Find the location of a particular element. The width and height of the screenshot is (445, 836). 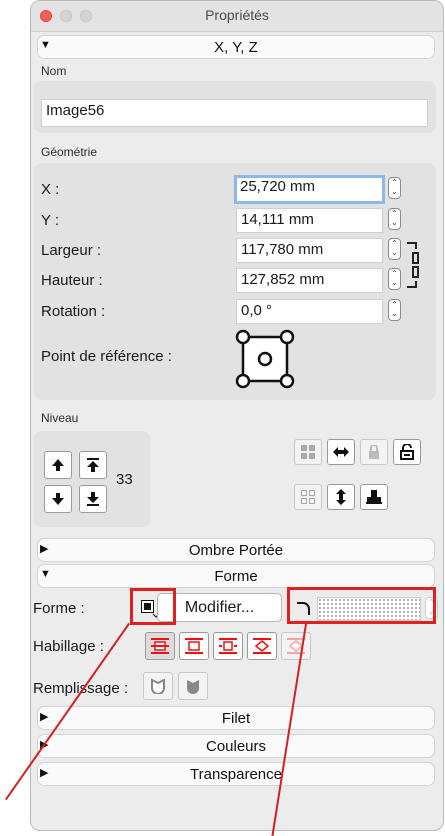

ungroup-icon is located at coordinates (308, 497).